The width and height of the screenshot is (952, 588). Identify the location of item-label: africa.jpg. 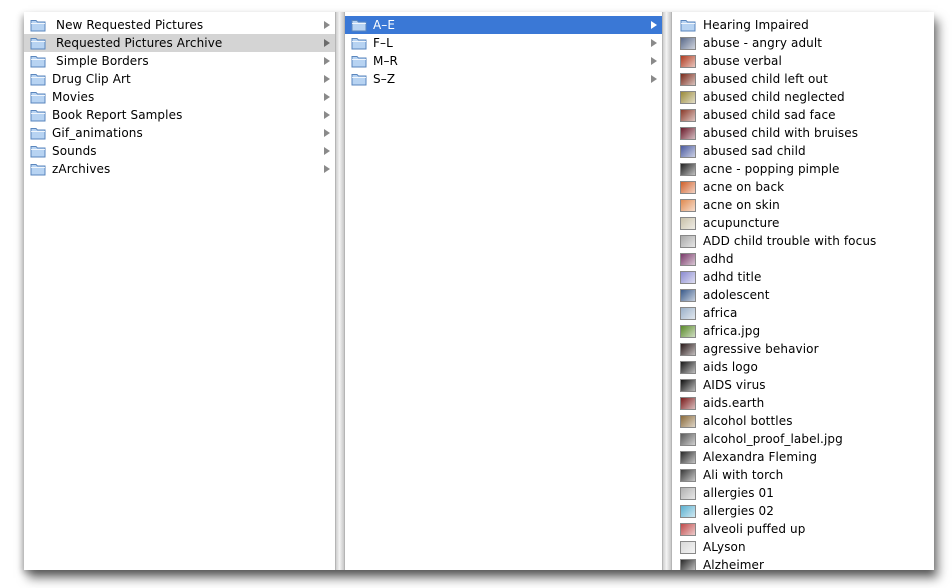
(732, 331).